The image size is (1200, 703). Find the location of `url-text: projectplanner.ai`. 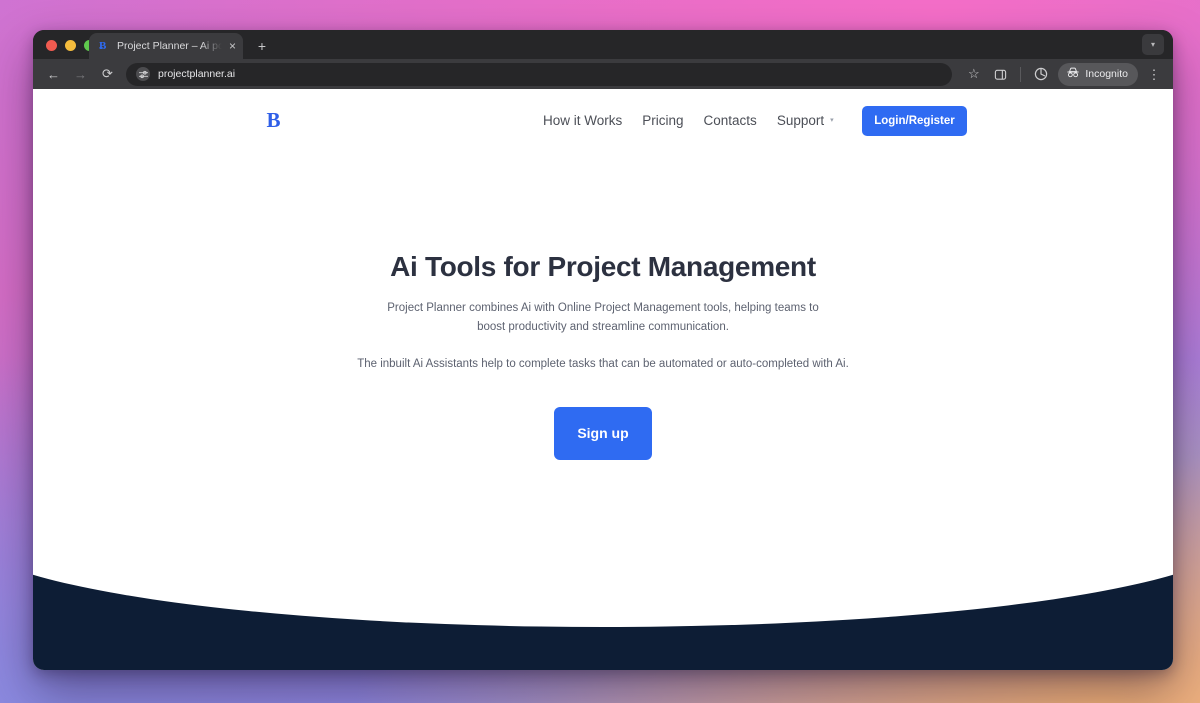

url-text: projectplanner.ai is located at coordinates (196, 74).